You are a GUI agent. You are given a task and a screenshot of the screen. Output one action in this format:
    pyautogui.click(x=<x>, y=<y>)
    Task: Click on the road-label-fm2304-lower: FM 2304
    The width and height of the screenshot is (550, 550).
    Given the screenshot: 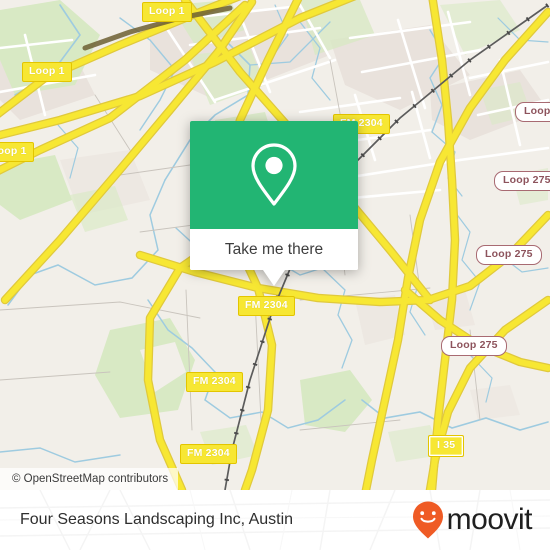 What is the action you would take?
    pyautogui.click(x=214, y=382)
    